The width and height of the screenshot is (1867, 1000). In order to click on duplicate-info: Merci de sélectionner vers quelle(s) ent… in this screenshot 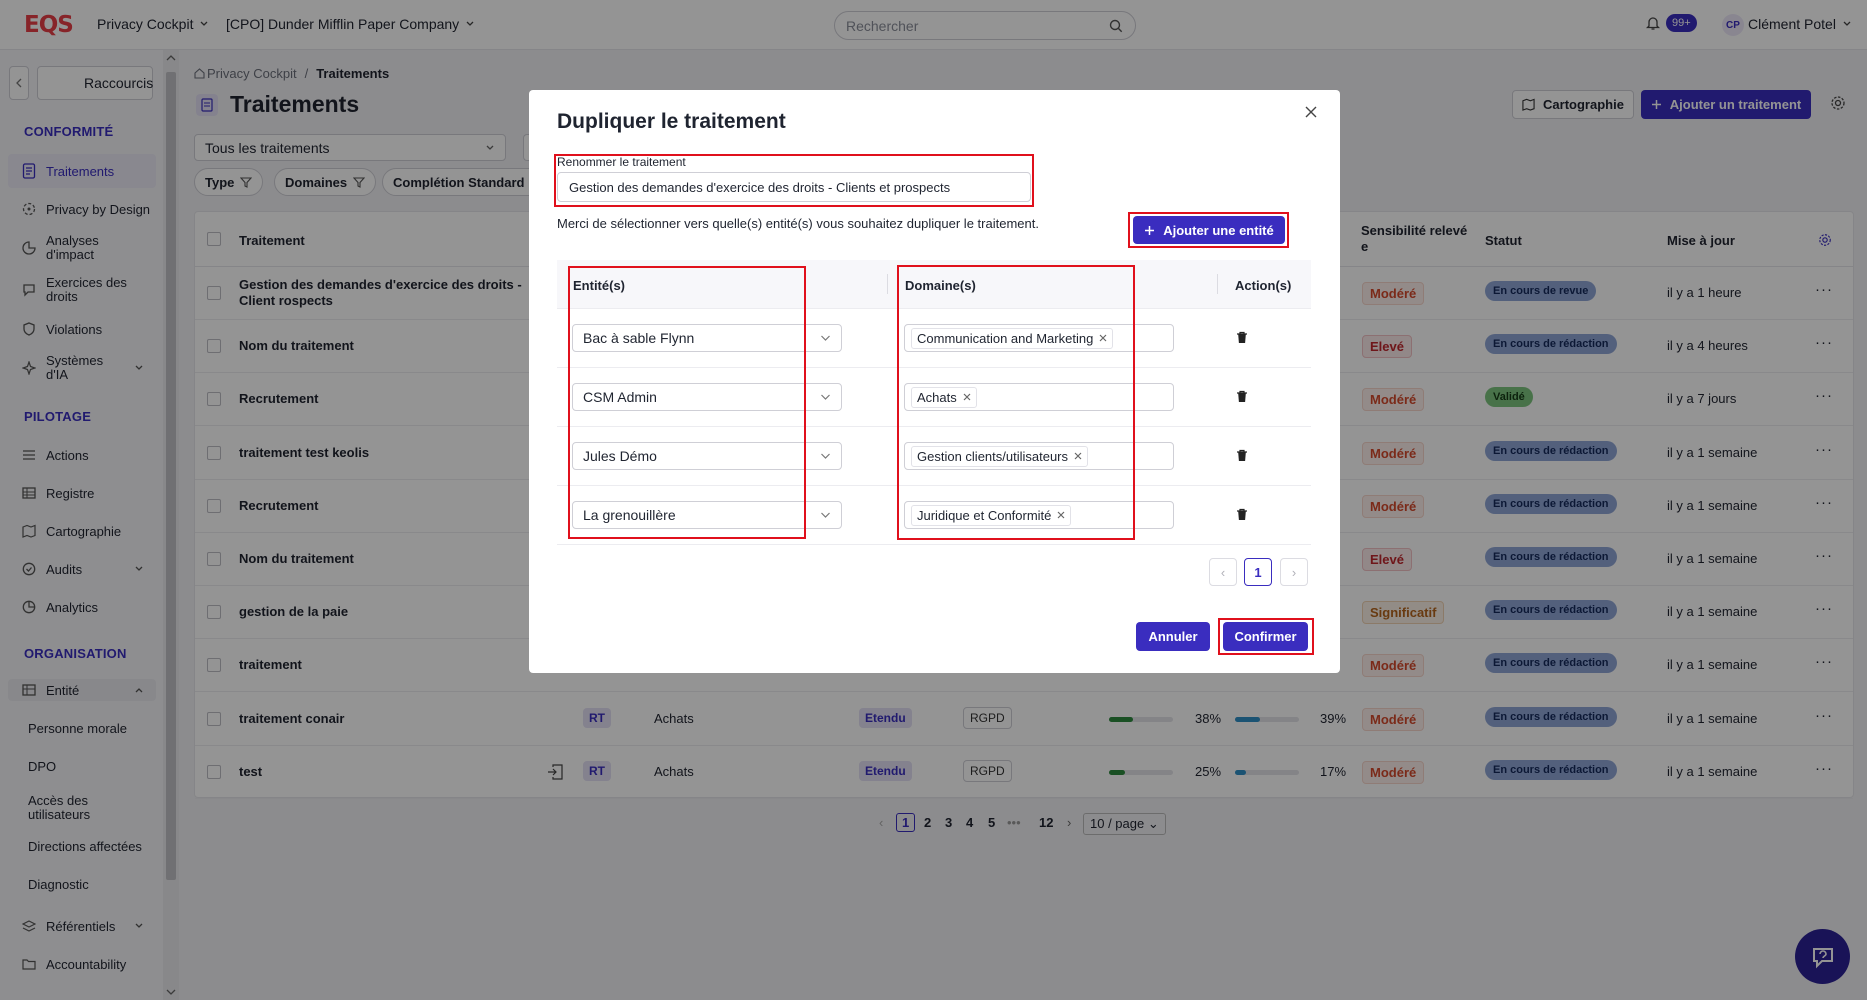, I will do `click(798, 223)`.